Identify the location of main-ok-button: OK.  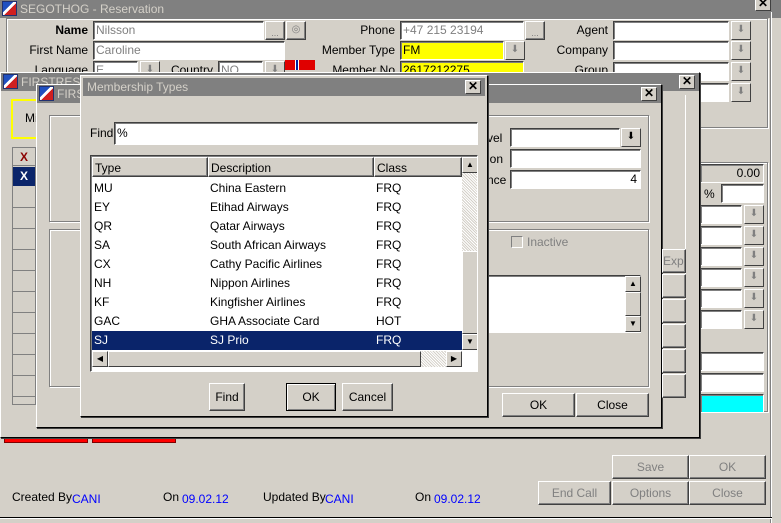
(727, 467).